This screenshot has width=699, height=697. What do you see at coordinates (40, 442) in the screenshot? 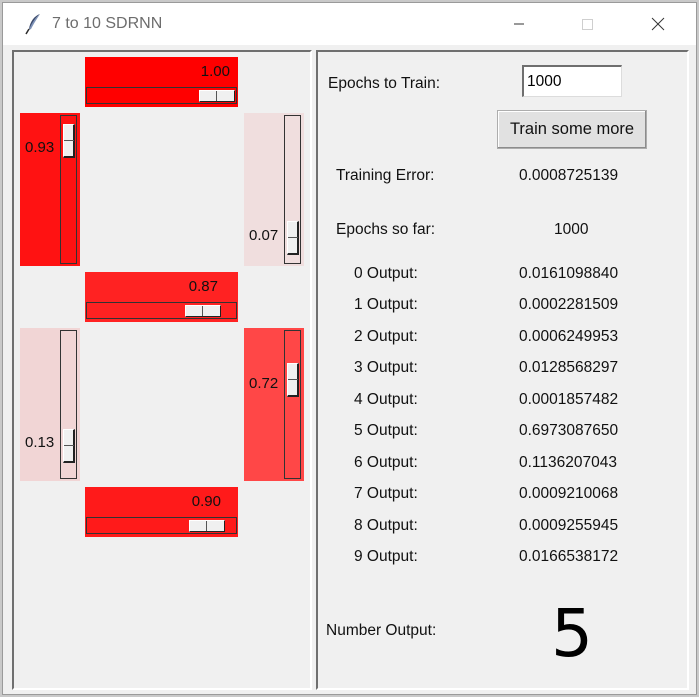
I see `segment-bottom-left-value: 0.13` at bounding box center [40, 442].